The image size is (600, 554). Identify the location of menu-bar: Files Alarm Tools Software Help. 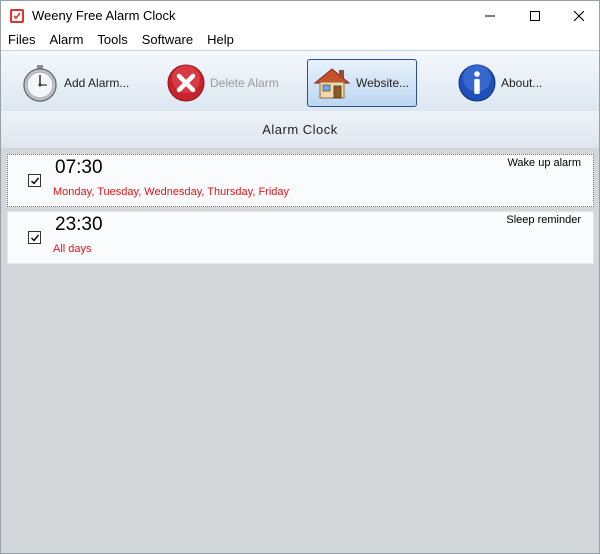
(300, 40).